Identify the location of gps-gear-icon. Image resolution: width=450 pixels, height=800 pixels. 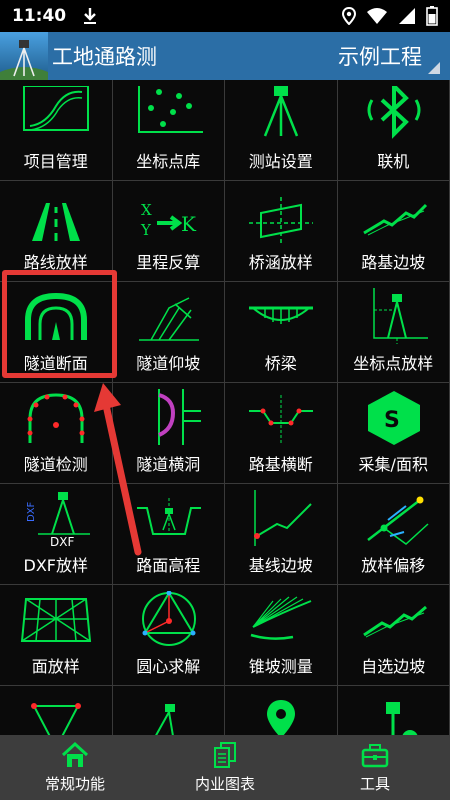
(401, 718).